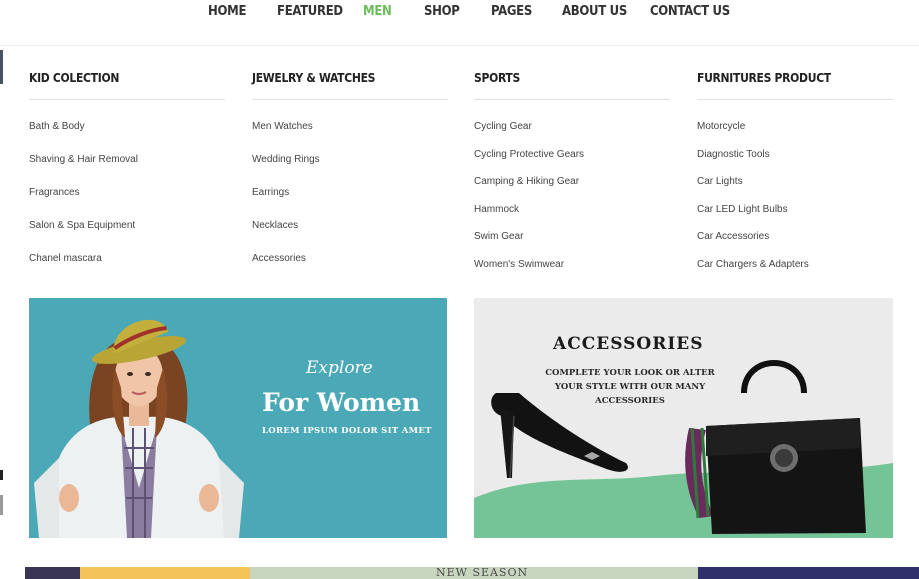  What do you see at coordinates (497, 78) in the screenshot?
I see `column-title: SPORTS` at bounding box center [497, 78].